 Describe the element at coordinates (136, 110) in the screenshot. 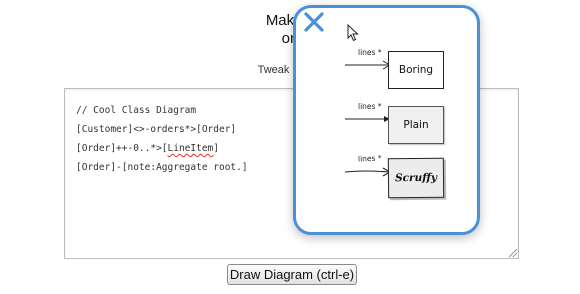

I see `code-line-1: // Cool Class Diagram` at that location.